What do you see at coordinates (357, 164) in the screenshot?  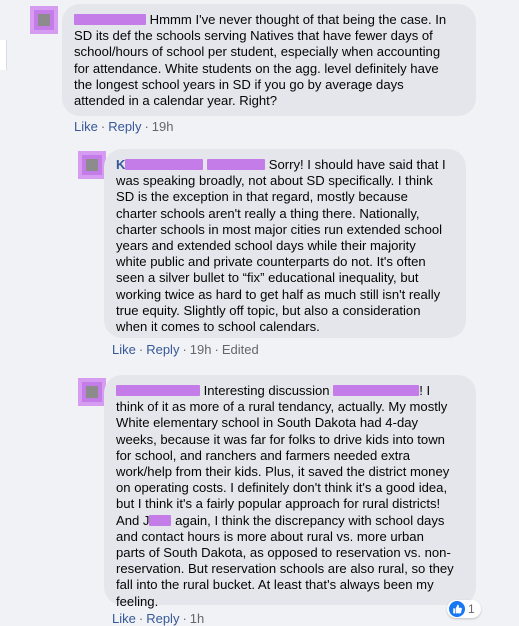 I see `comment-text: Sorry! I should have said that I` at bounding box center [357, 164].